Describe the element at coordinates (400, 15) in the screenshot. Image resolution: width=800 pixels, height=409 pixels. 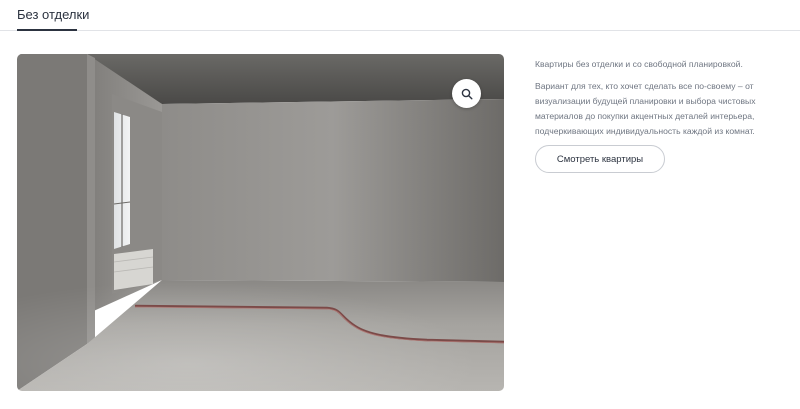
I see `tab-bar: Без отделки` at that location.